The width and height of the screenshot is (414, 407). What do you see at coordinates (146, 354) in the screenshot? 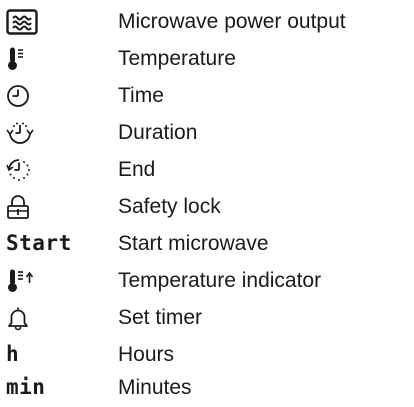
I see `legend-label: Hours` at bounding box center [146, 354].